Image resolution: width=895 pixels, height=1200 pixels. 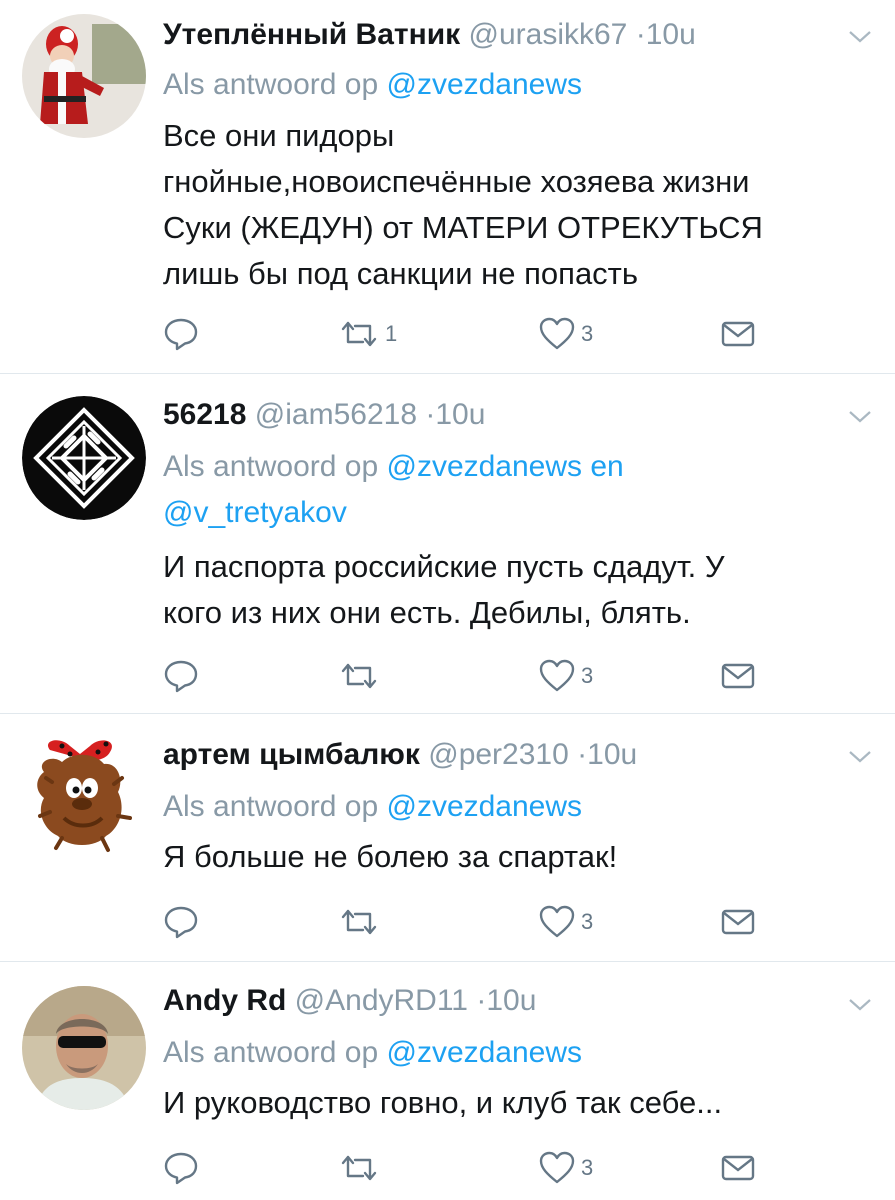 What do you see at coordinates (468, 334) in the screenshot?
I see `action-bar: 1 3` at bounding box center [468, 334].